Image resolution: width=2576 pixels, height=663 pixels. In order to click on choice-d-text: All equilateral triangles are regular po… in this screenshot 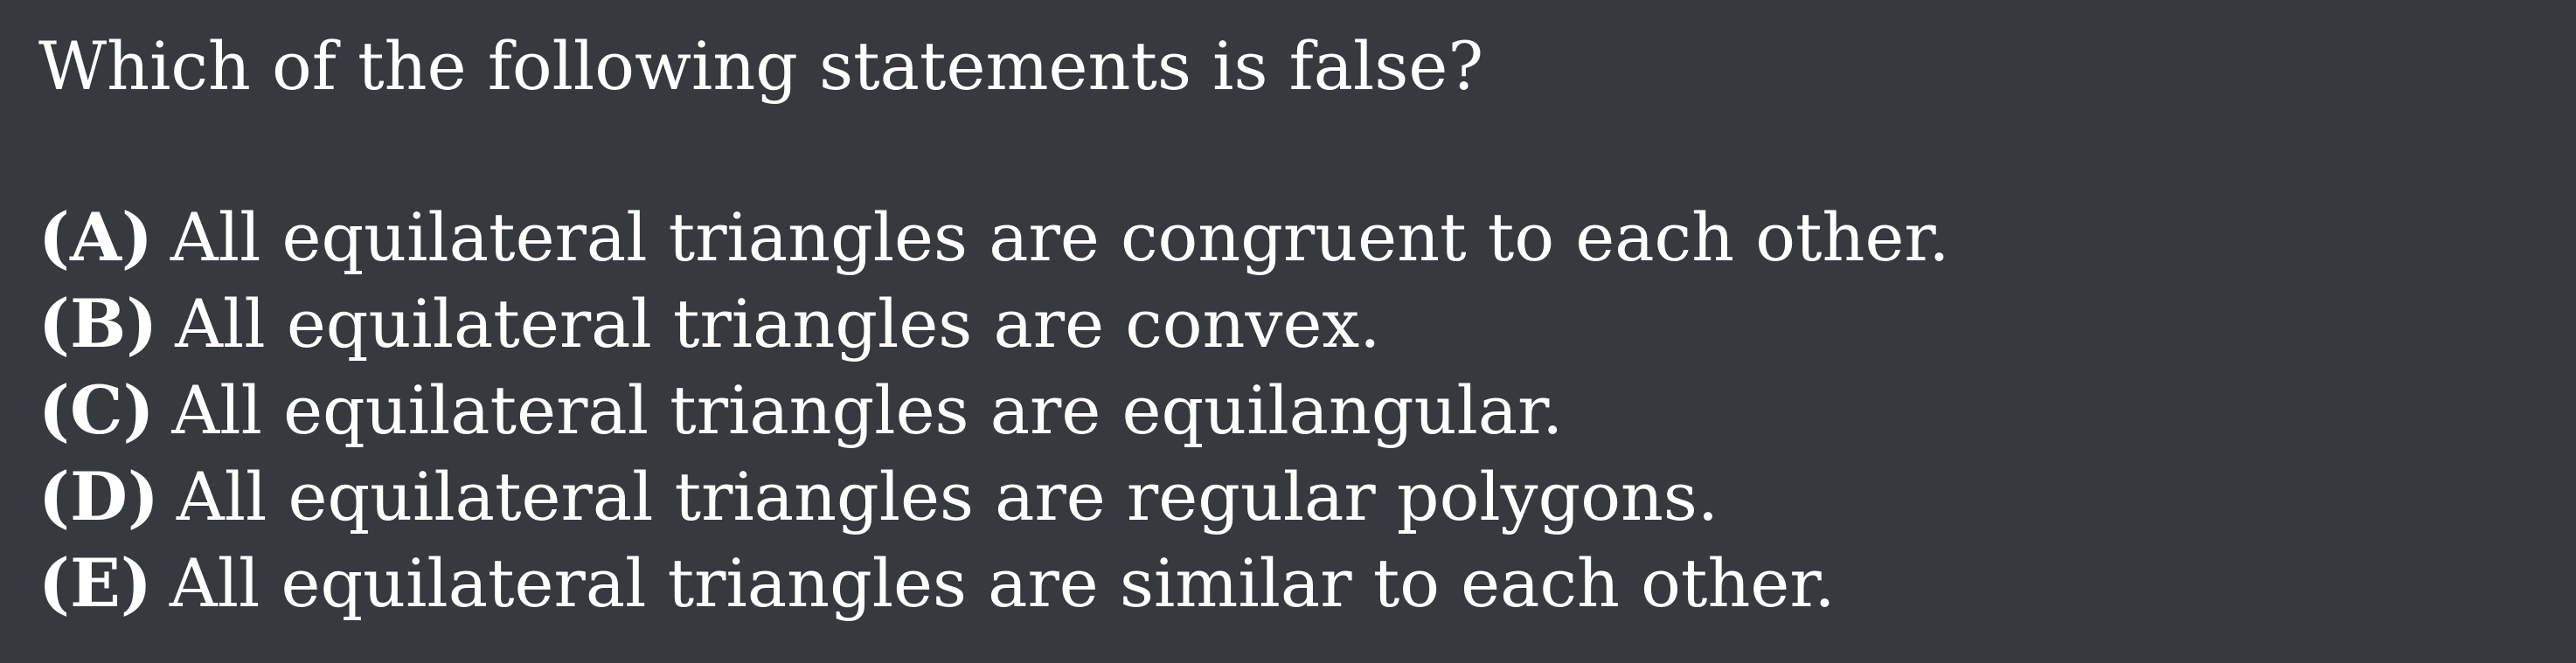, I will do `click(948, 496)`.